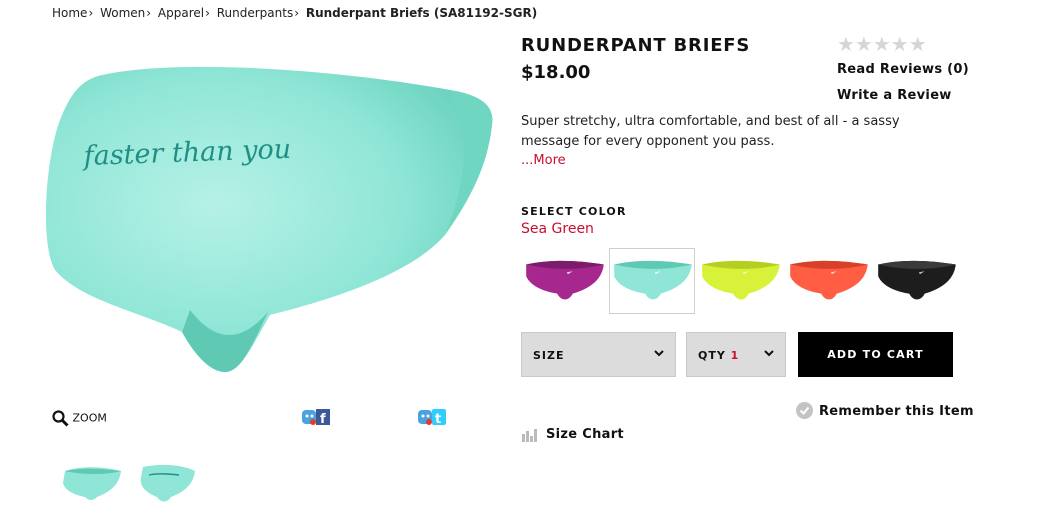  I want to click on remember-item-label: Remember this Item, so click(896, 411).